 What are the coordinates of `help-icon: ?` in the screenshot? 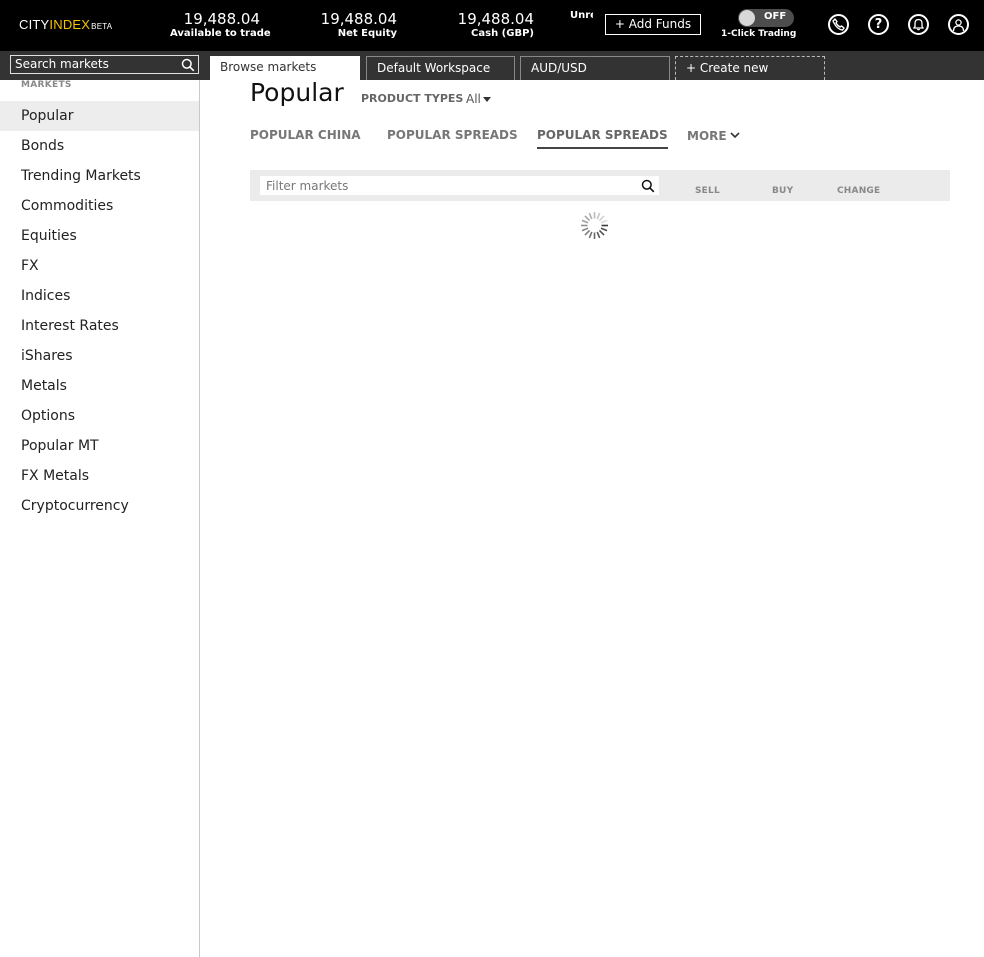 It's located at (878, 24).